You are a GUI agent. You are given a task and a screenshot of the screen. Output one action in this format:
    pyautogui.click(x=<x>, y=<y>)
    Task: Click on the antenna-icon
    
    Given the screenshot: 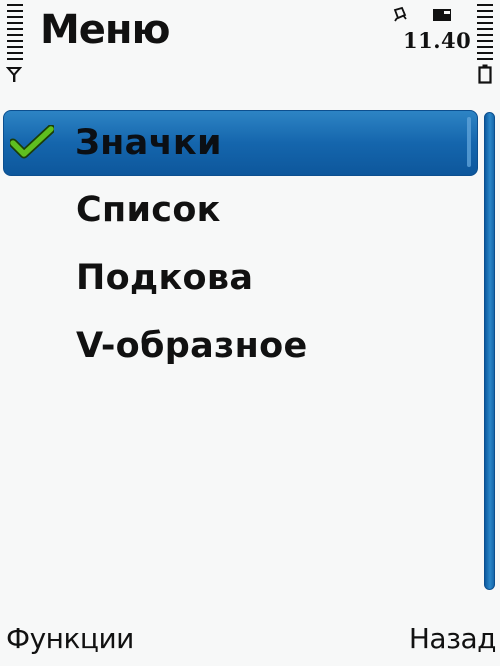 What is the action you would take?
    pyautogui.click(x=14, y=74)
    